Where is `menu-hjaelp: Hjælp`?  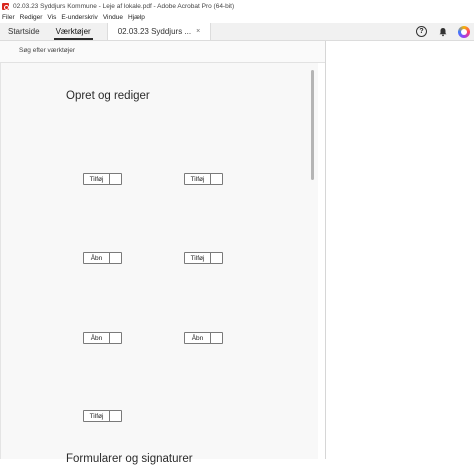 menu-hjaelp: Hjælp is located at coordinates (137, 17).